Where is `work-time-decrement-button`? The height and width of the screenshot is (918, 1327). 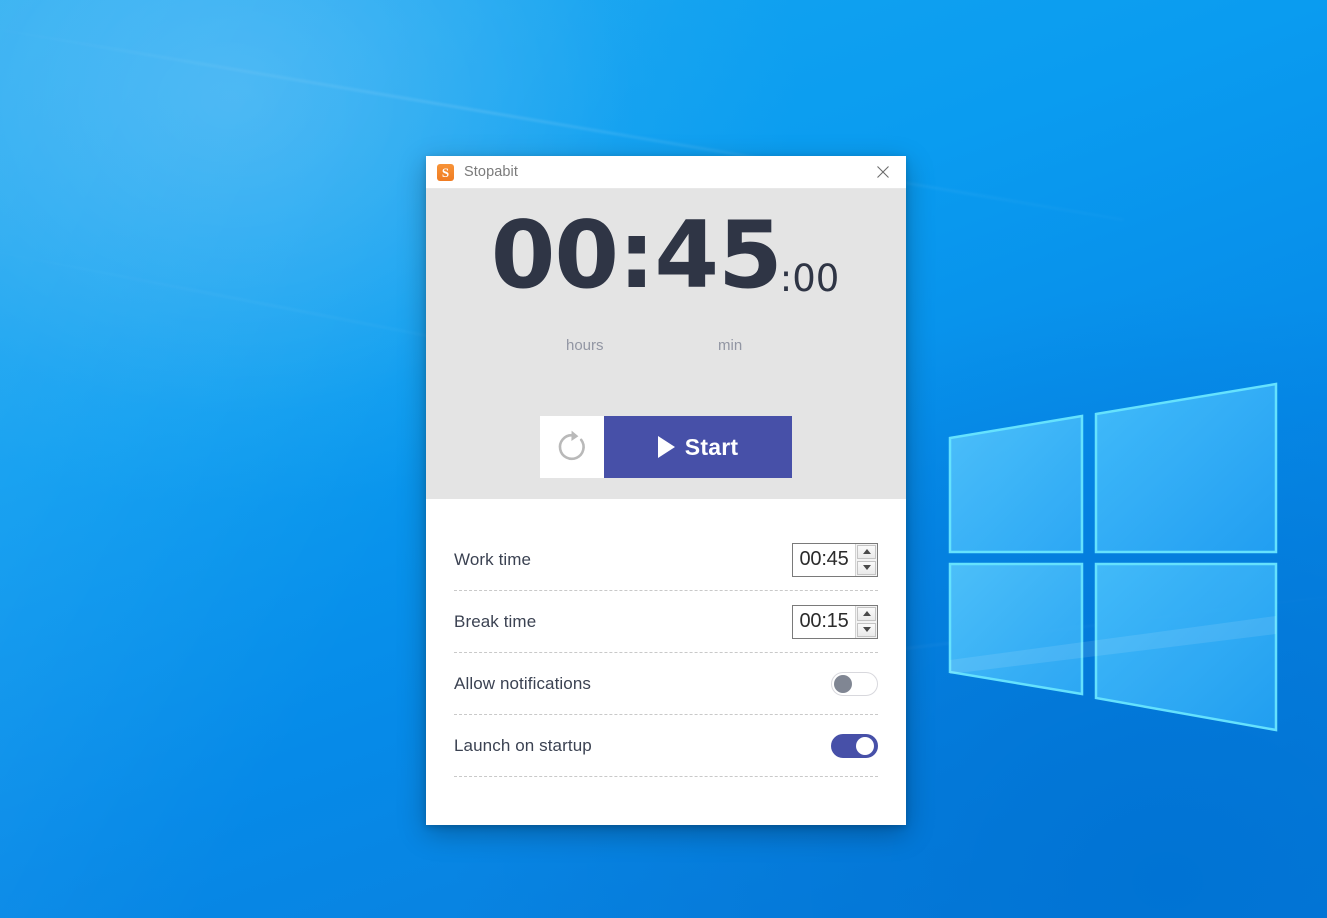
work-time-decrement-button is located at coordinates (866, 567).